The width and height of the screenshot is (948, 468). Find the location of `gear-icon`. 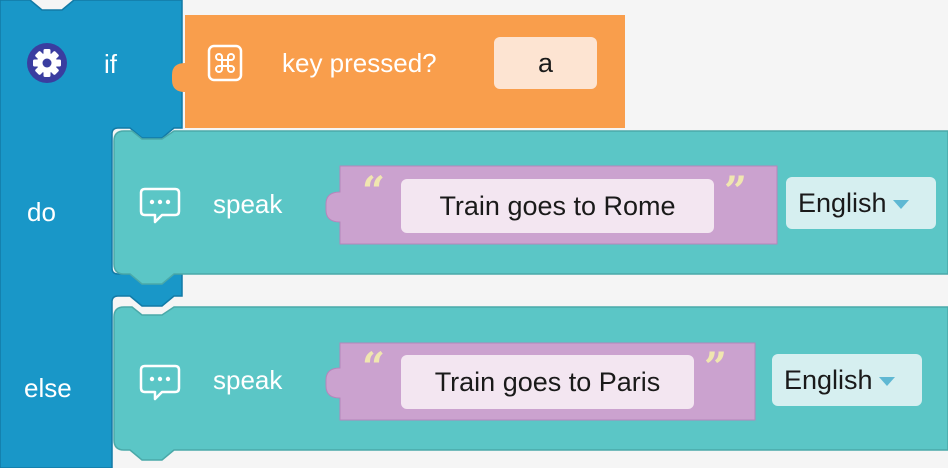

gear-icon is located at coordinates (47, 63).